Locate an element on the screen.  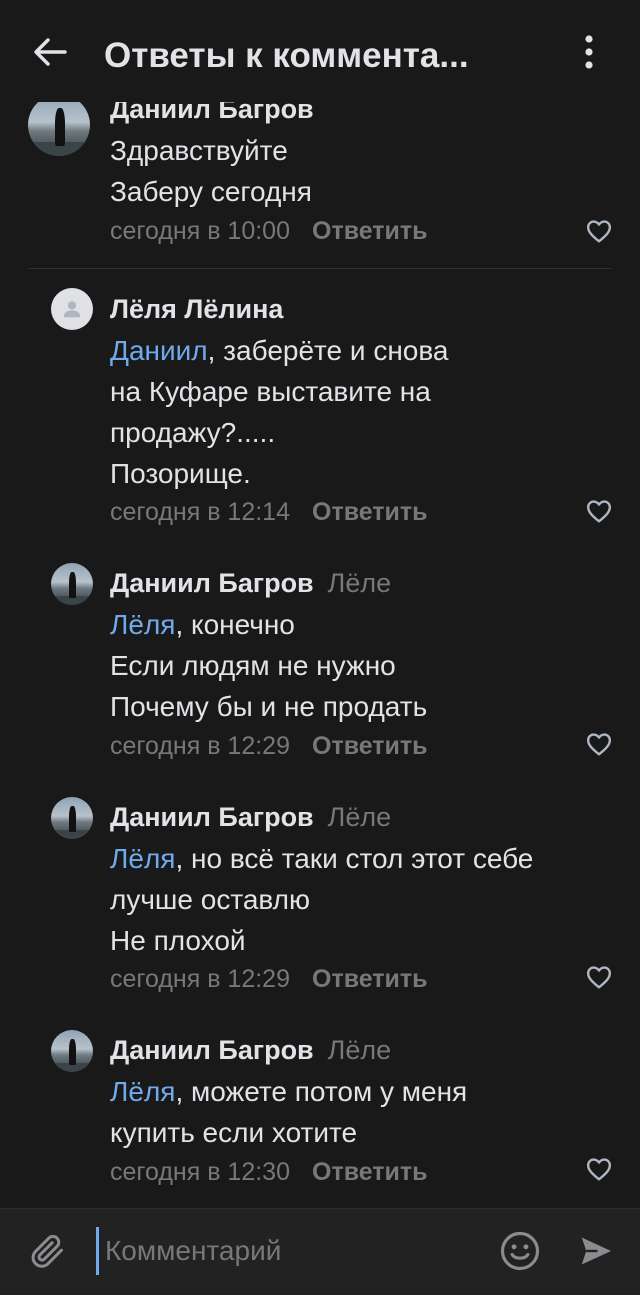
comment-timestamp: сегодня в 12:30 is located at coordinates (200, 1172).